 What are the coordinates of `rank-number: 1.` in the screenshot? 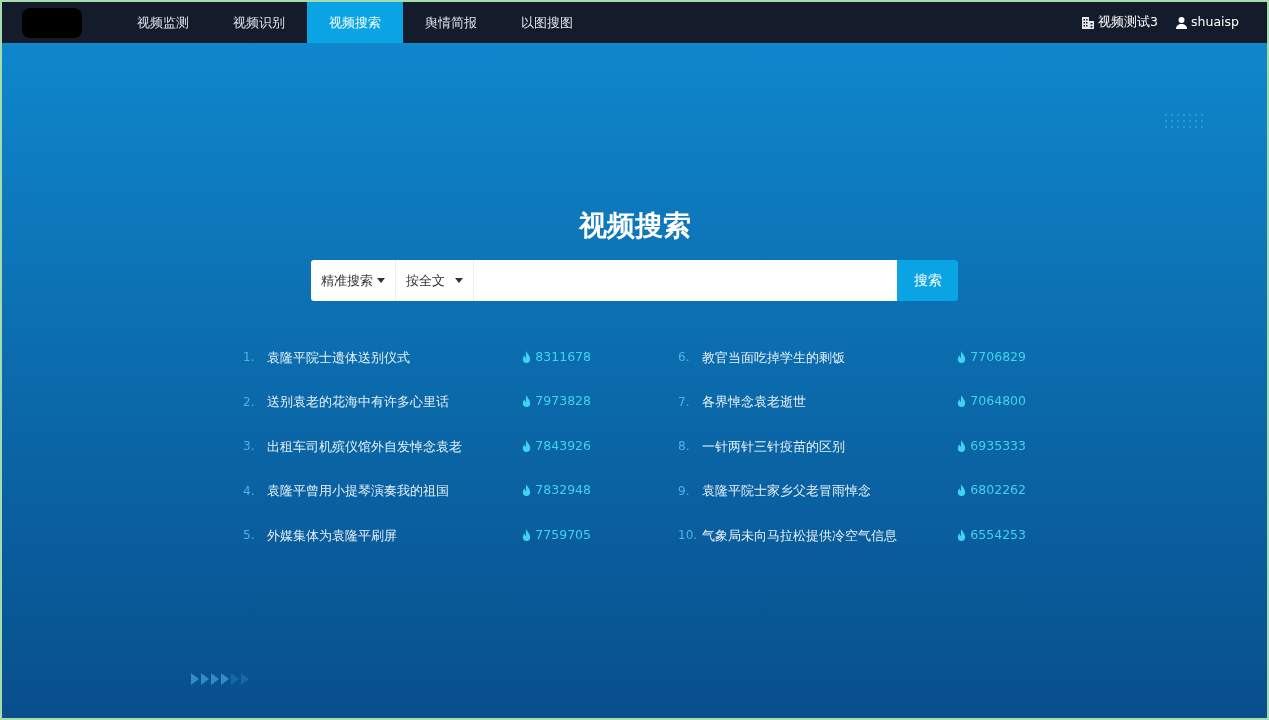 It's located at (249, 358).